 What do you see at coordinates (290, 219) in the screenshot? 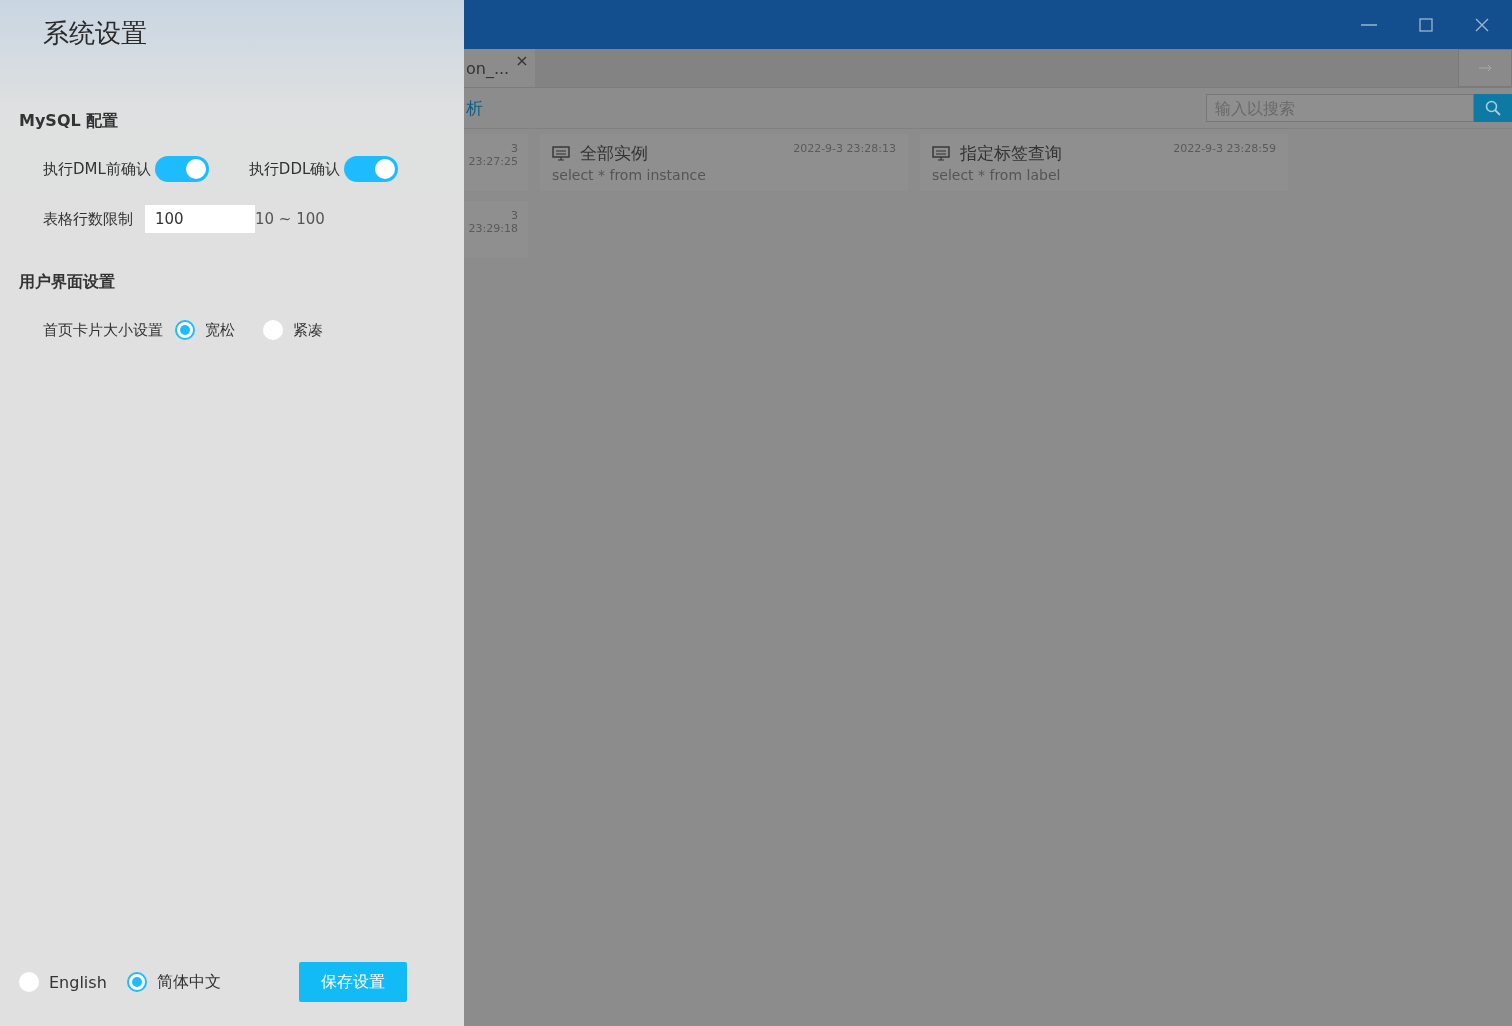
I see `range-hint: 10 ~ 100` at bounding box center [290, 219].